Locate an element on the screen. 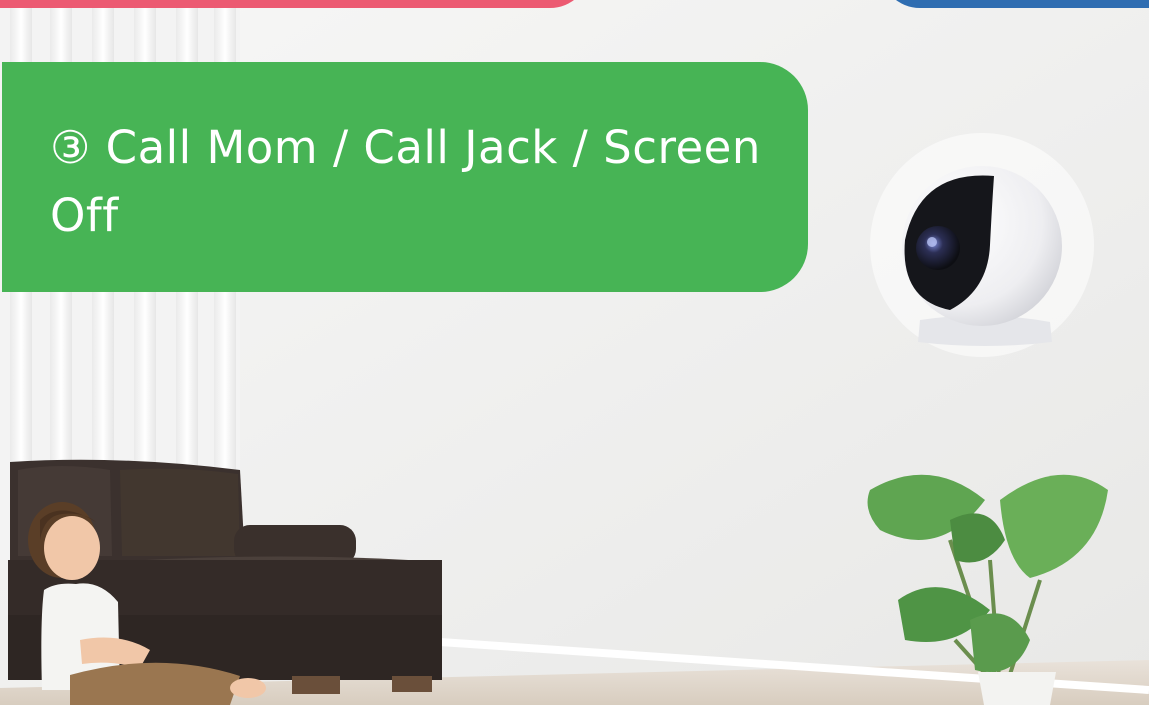 The width and height of the screenshot is (1149, 705). security-camera-icon is located at coordinates (982, 245).